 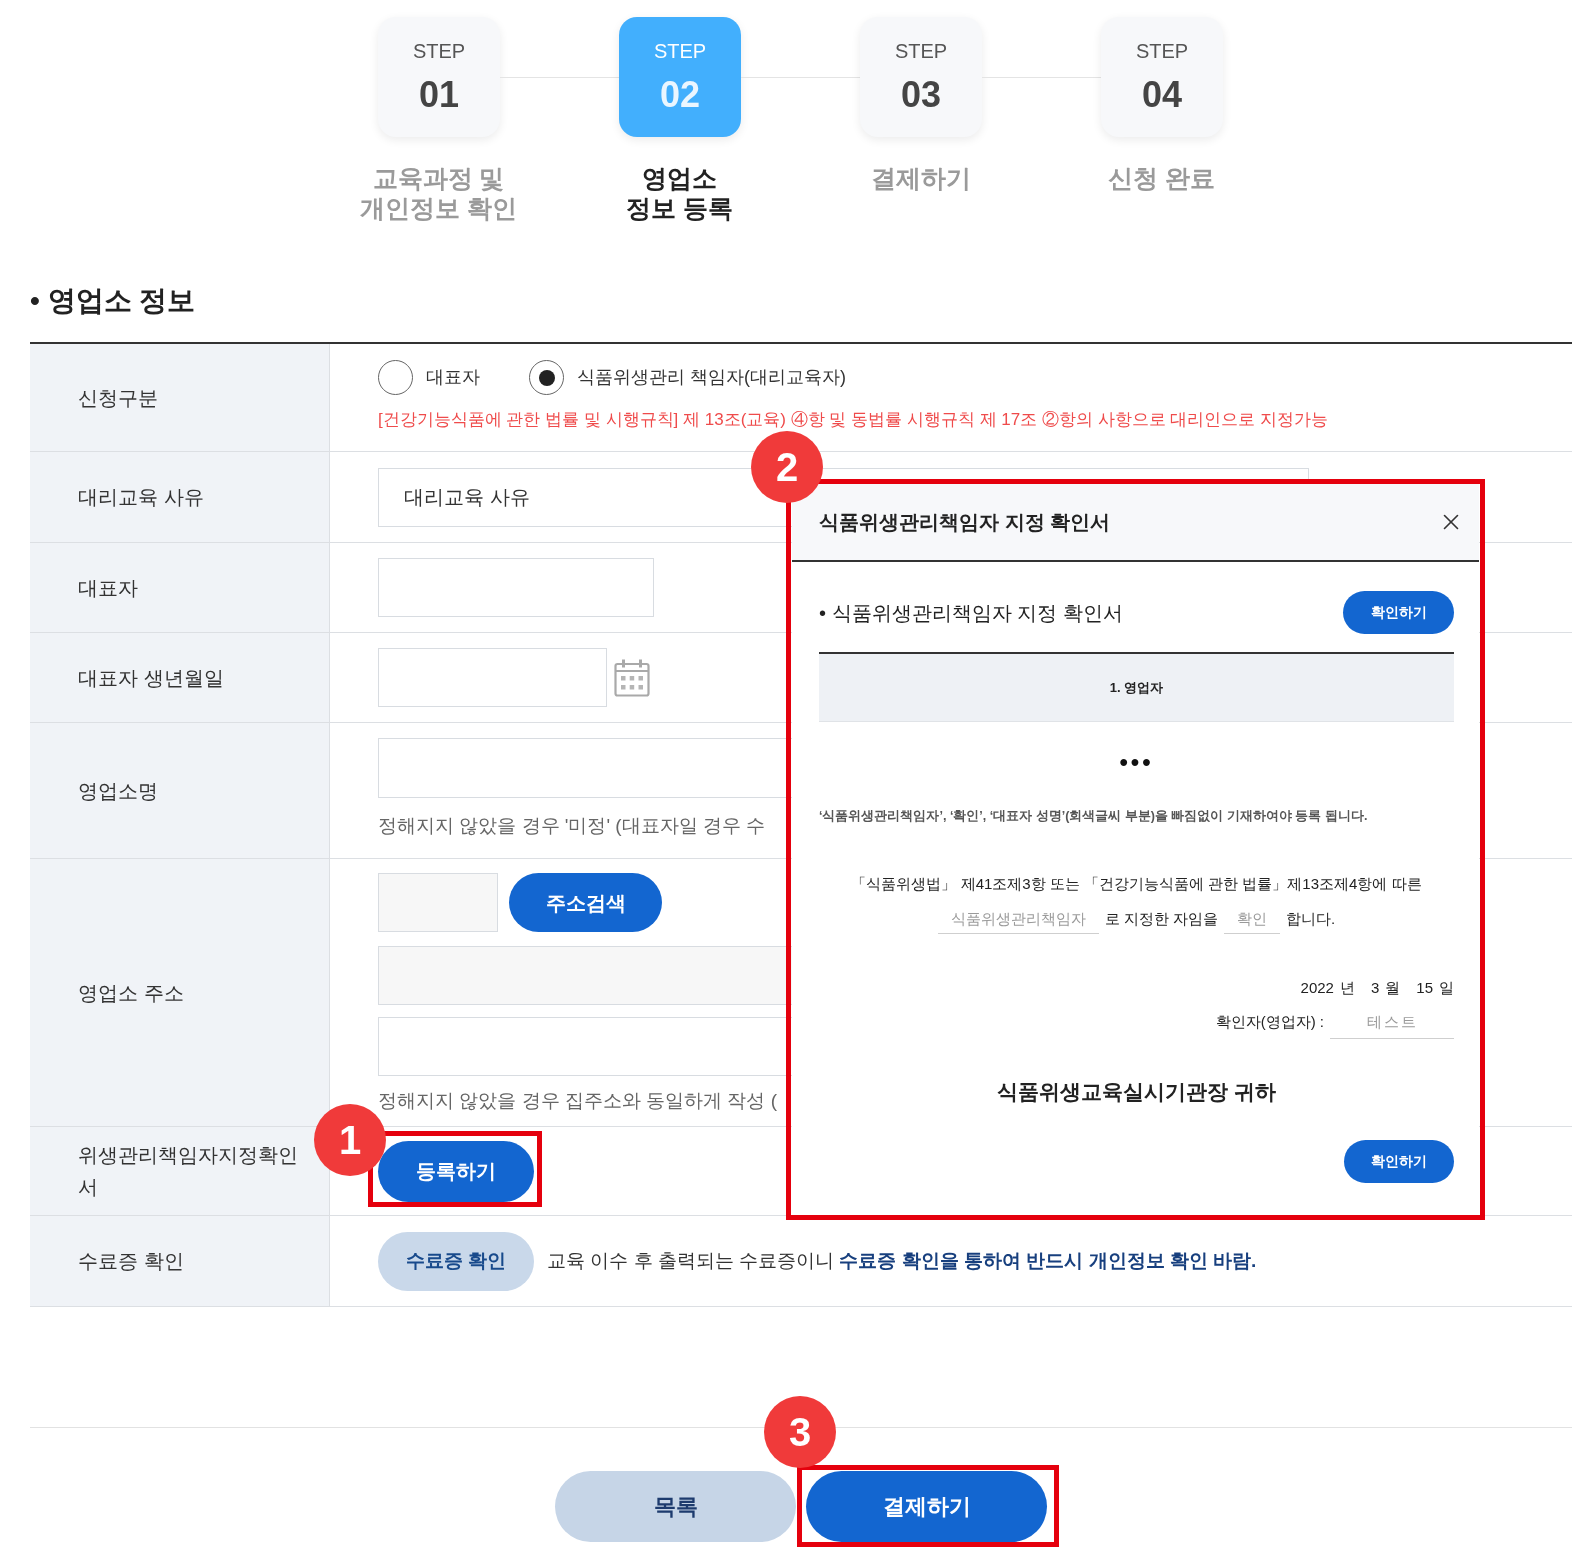 I want to click on row-label: 수료증 확인, so click(x=131, y=1261).